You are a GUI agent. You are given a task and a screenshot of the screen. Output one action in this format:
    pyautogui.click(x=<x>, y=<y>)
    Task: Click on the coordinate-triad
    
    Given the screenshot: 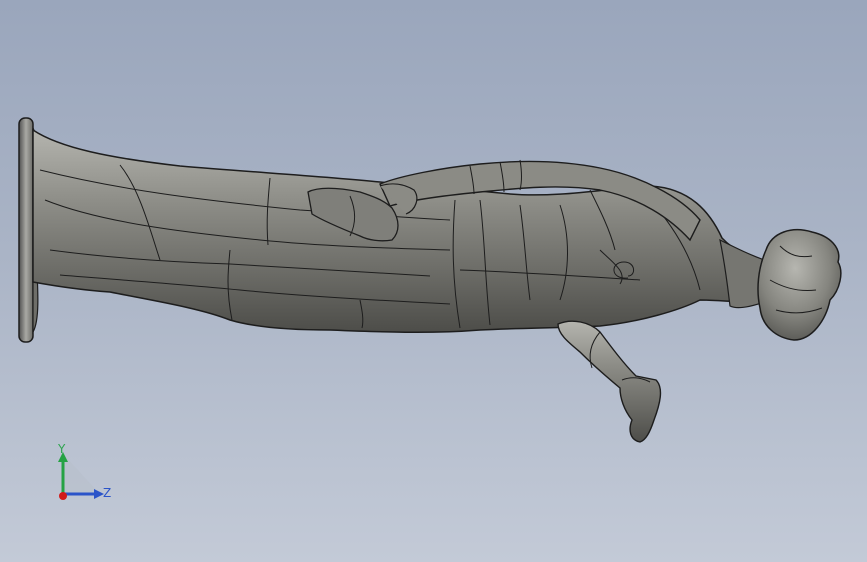 What is the action you would take?
    pyautogui.click(x=85, y=476)
    